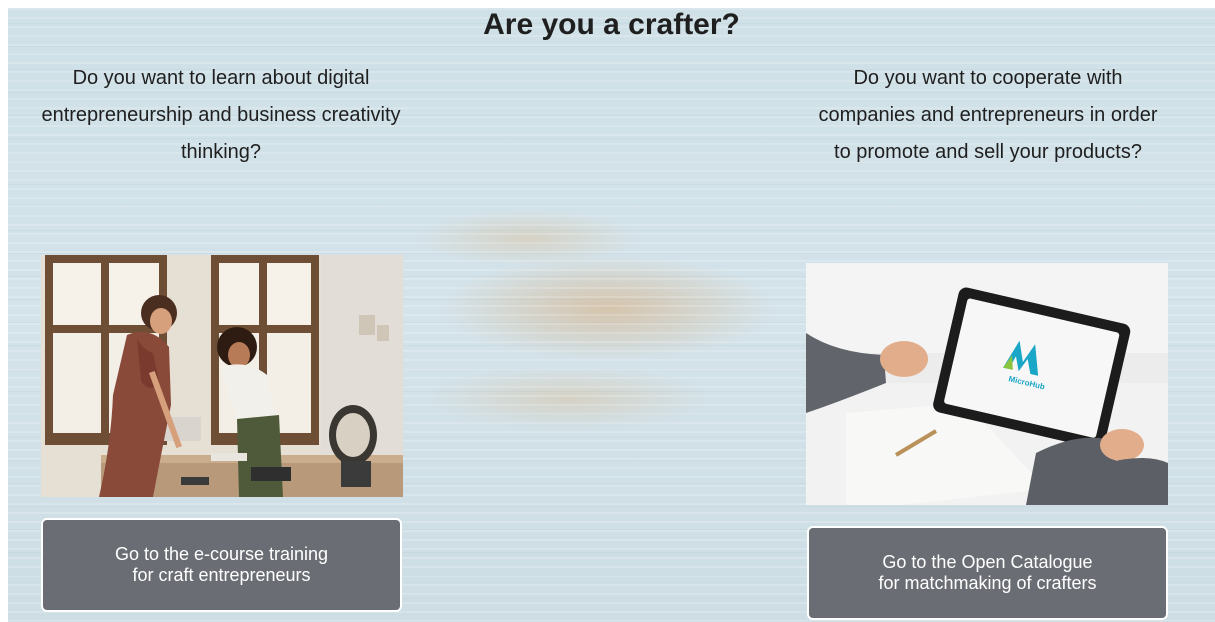 This screenshot has height=622, width=1215. I want to click on ecourse-button-line2: for craft entrepreneurs, so click(221, 575).